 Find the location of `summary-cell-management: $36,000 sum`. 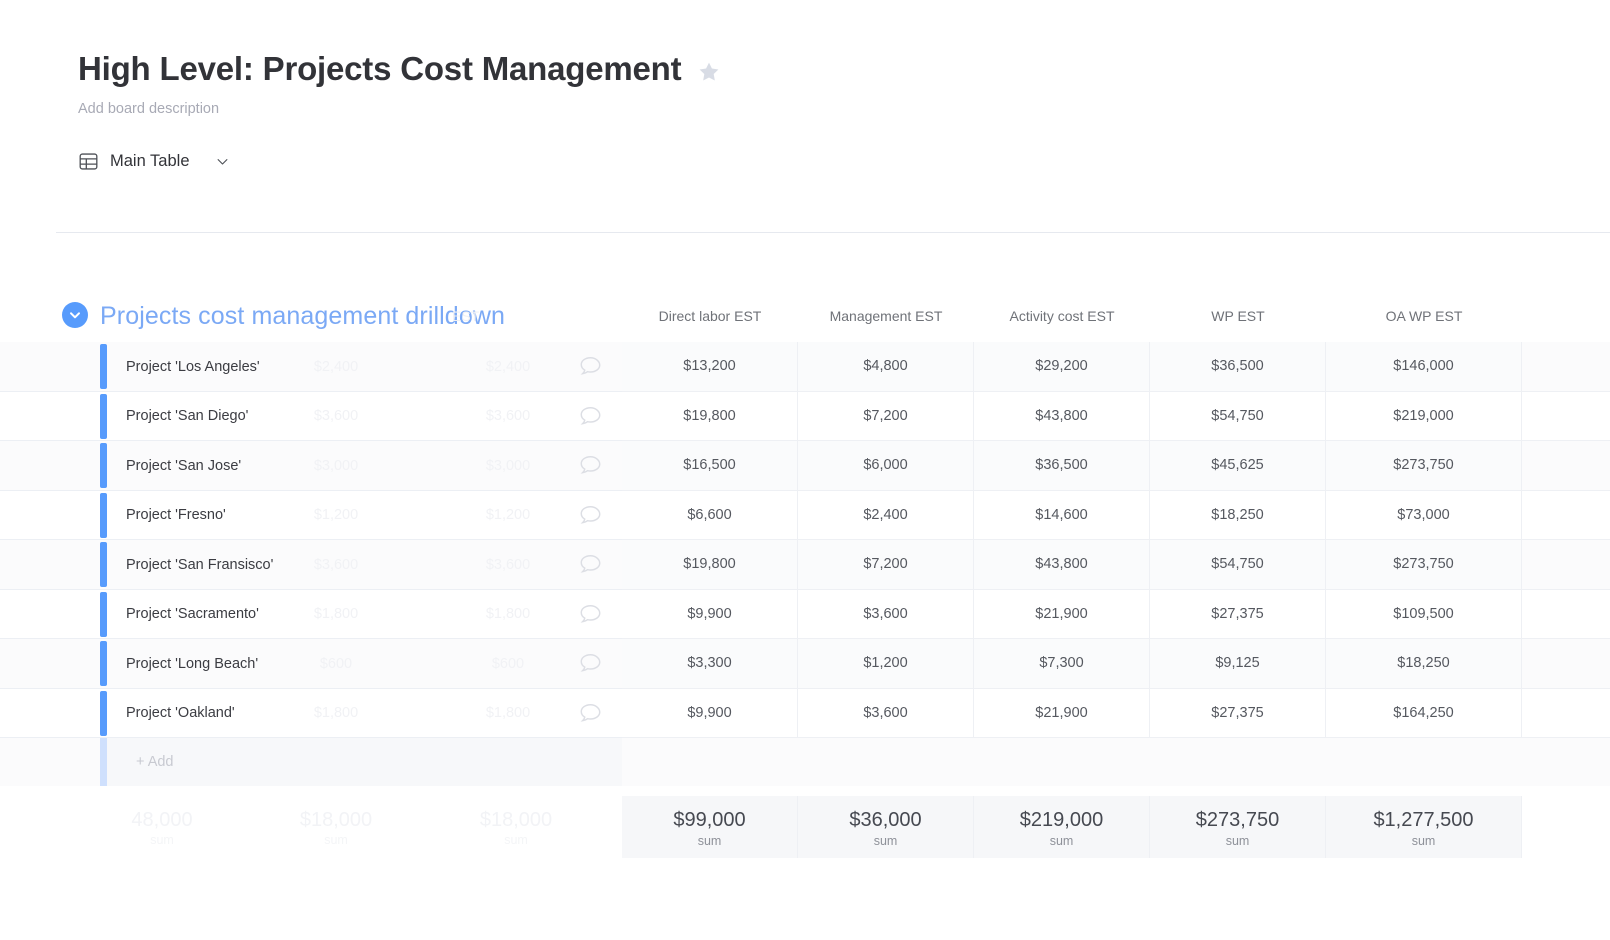

summary-cell-management: $36,000 sum is located at coordinates (886, 827).